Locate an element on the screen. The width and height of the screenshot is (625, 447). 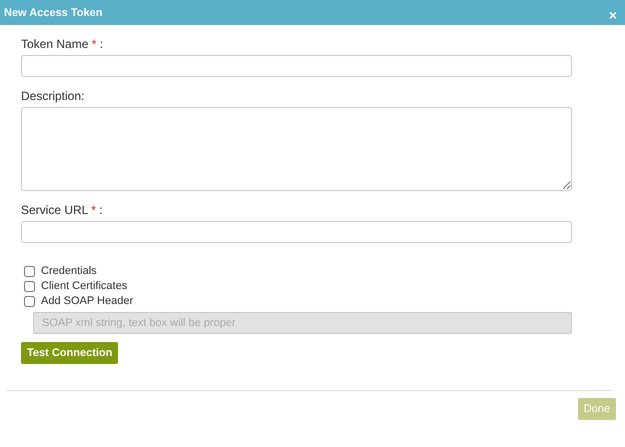
checkbox-label: Add SOAP Header is located at coordinates (87, 301).